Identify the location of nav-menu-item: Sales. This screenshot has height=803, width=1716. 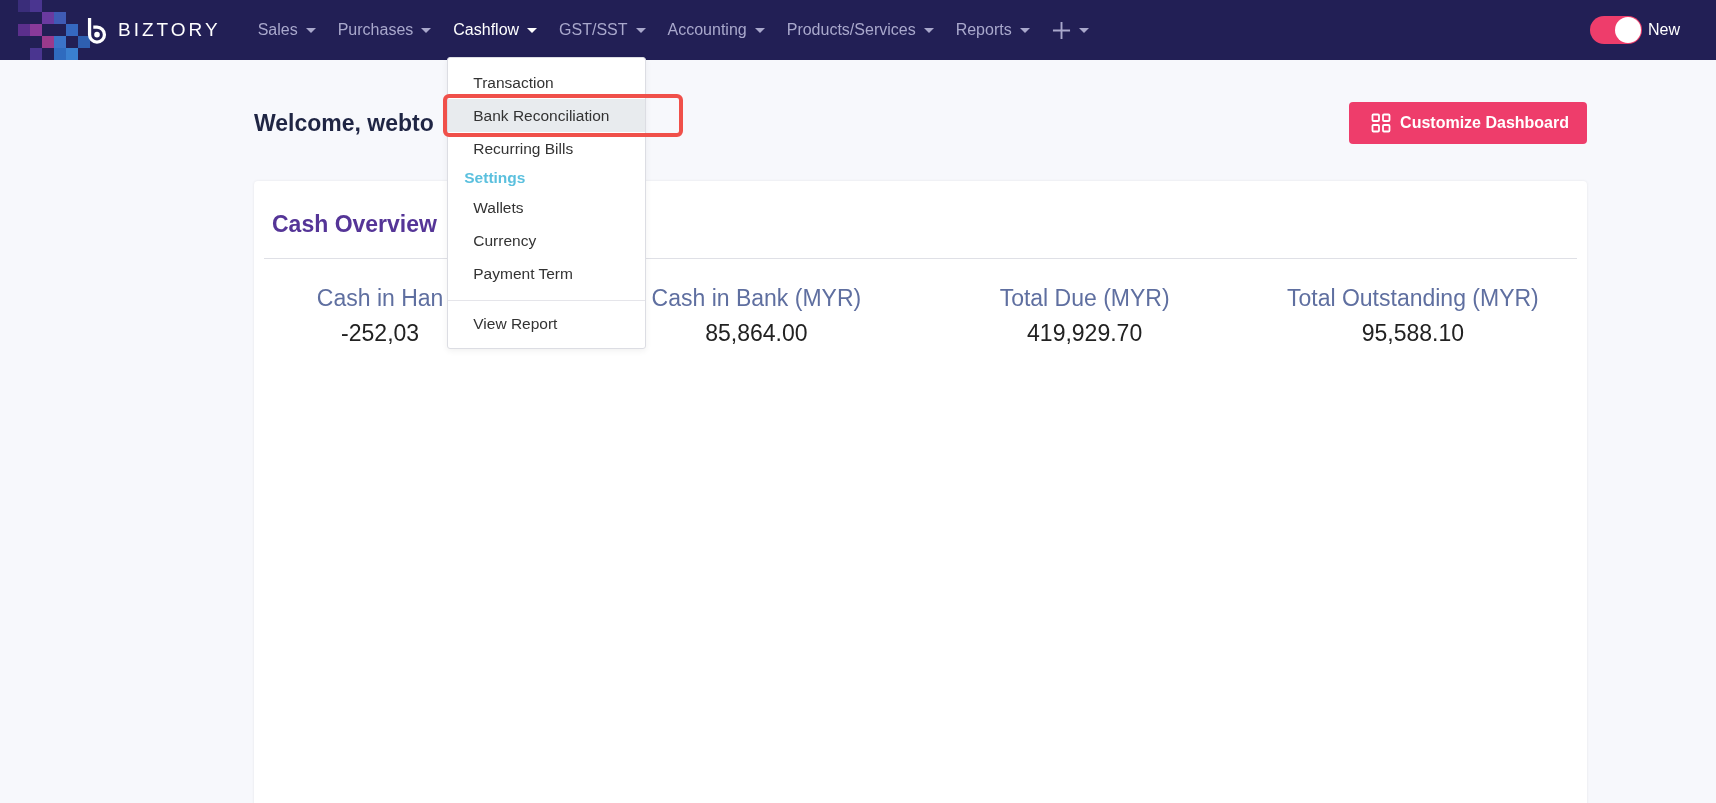
(286, 30).